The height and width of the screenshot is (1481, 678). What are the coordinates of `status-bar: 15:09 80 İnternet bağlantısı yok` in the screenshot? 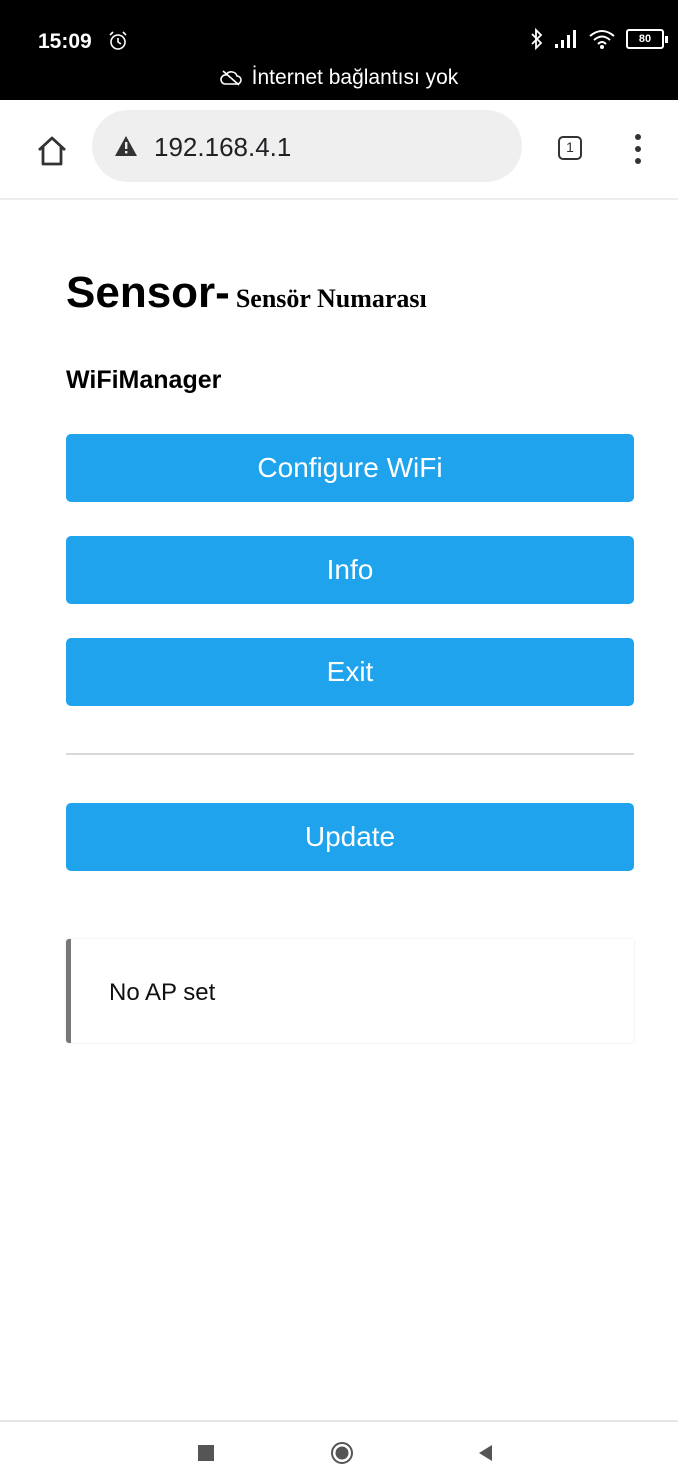 It's located at (339, 50).